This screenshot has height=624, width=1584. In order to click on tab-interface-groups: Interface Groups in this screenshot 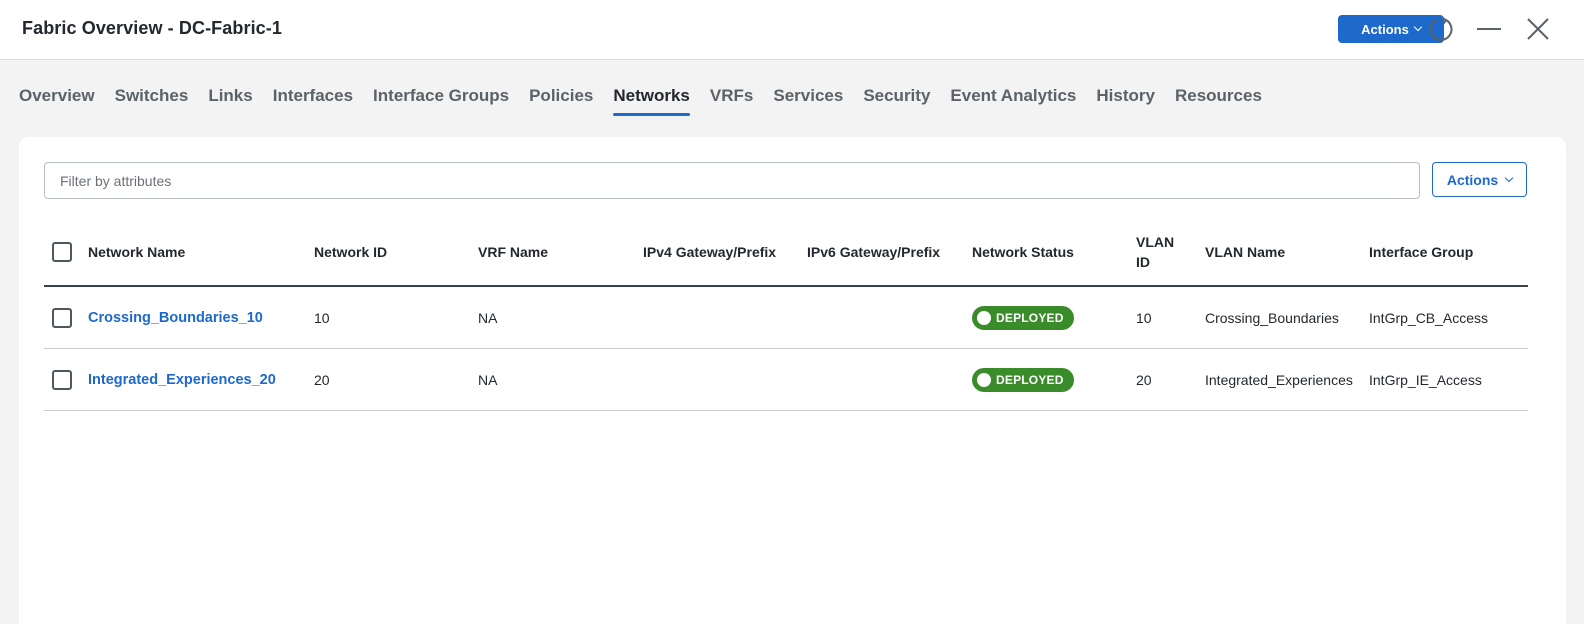, I will do `click(441, 100)`.